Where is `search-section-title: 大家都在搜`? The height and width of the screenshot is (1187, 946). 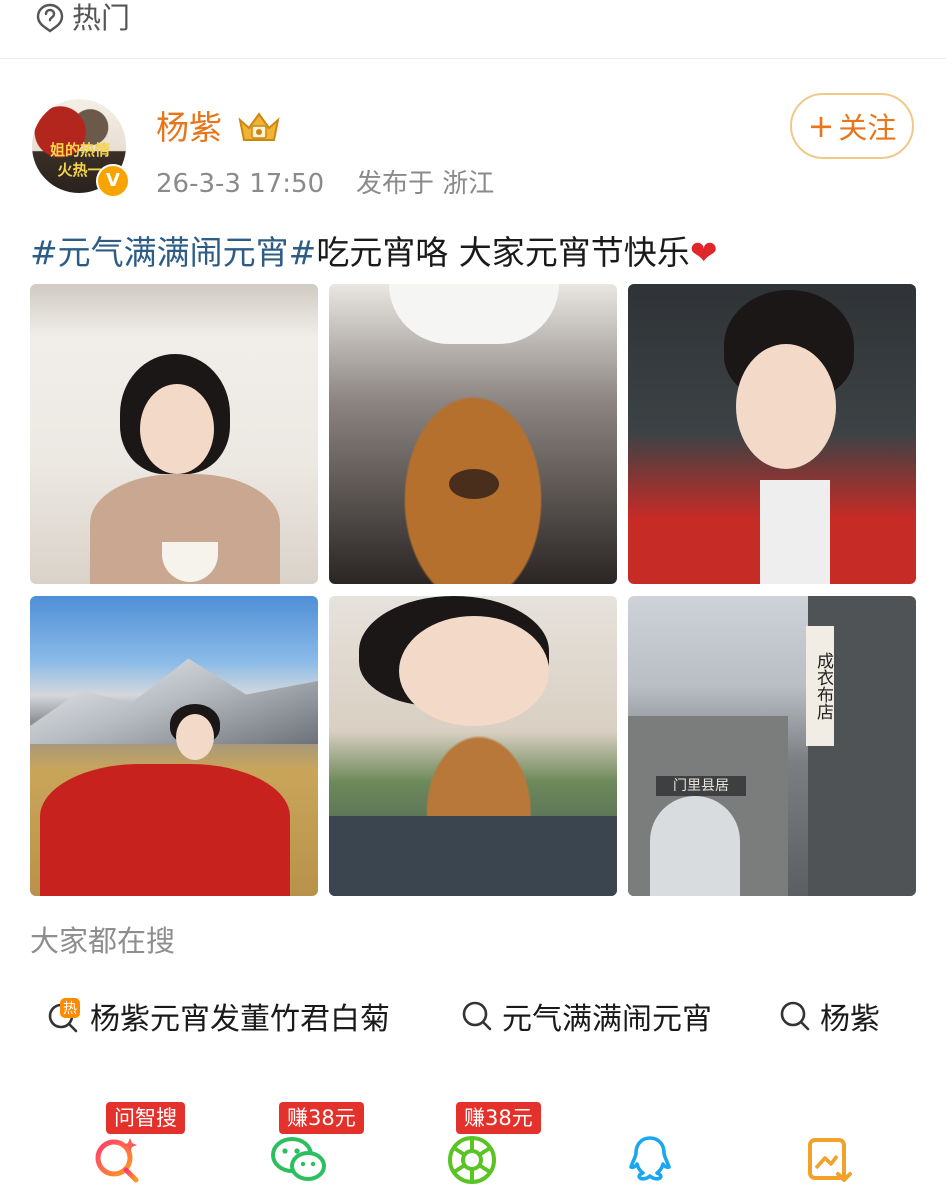
search-section-title: 大家都在搜 is located at coordinates (103, 941).